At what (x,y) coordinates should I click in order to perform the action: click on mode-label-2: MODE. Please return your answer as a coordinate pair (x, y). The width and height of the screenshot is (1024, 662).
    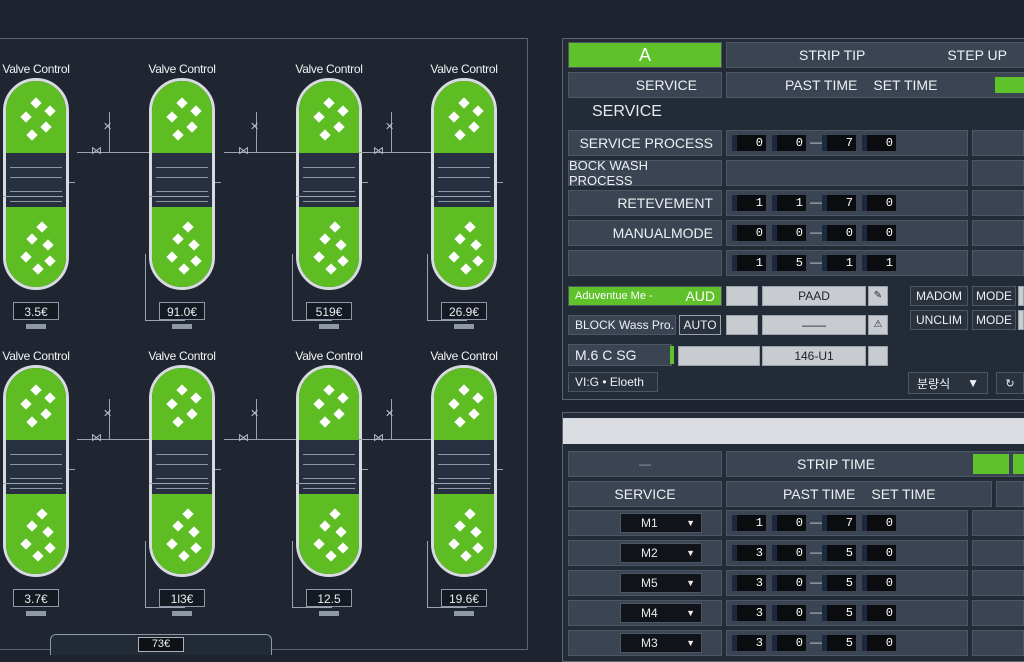
    Looking at the image, I should click on (994, 320).